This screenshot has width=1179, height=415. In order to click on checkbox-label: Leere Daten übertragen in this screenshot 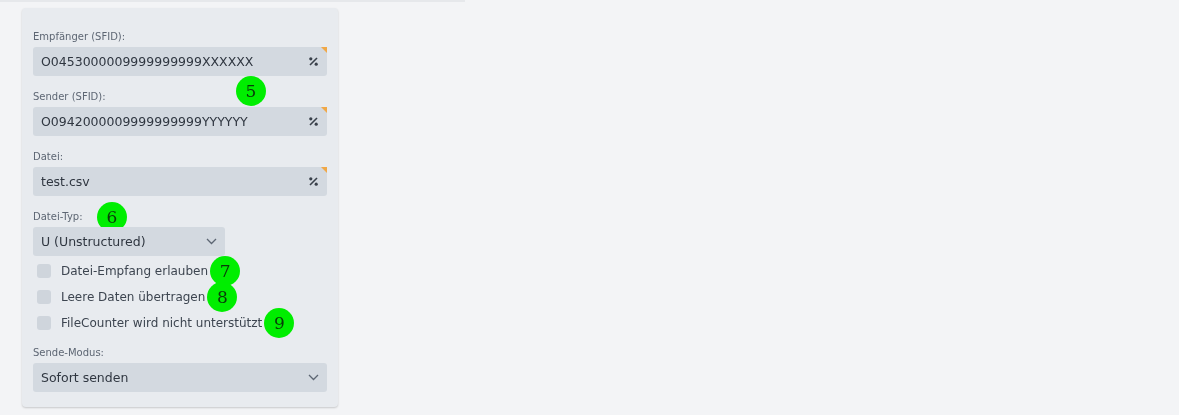, I will do `click(133, 297)`.